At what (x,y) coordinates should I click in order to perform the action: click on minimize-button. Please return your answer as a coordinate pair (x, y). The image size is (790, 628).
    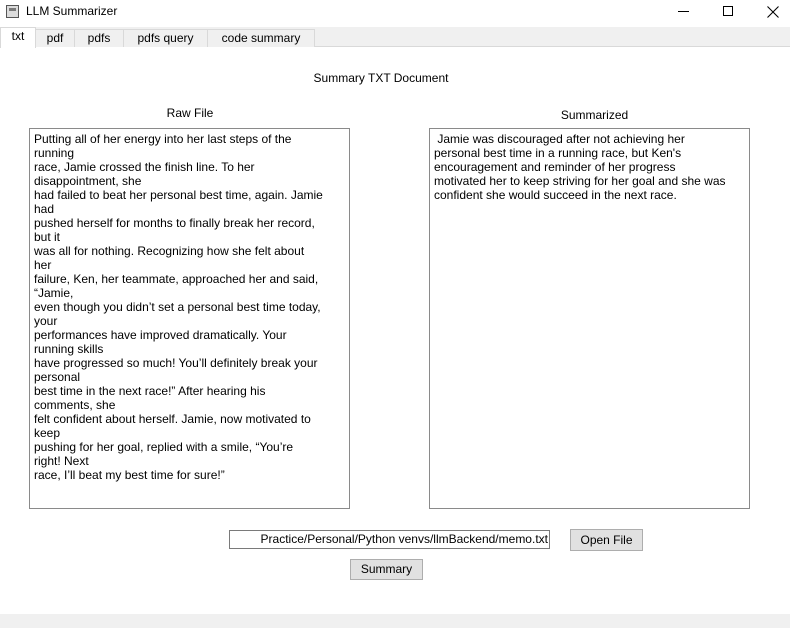
    Looking at the image, I should click on (683, 12).